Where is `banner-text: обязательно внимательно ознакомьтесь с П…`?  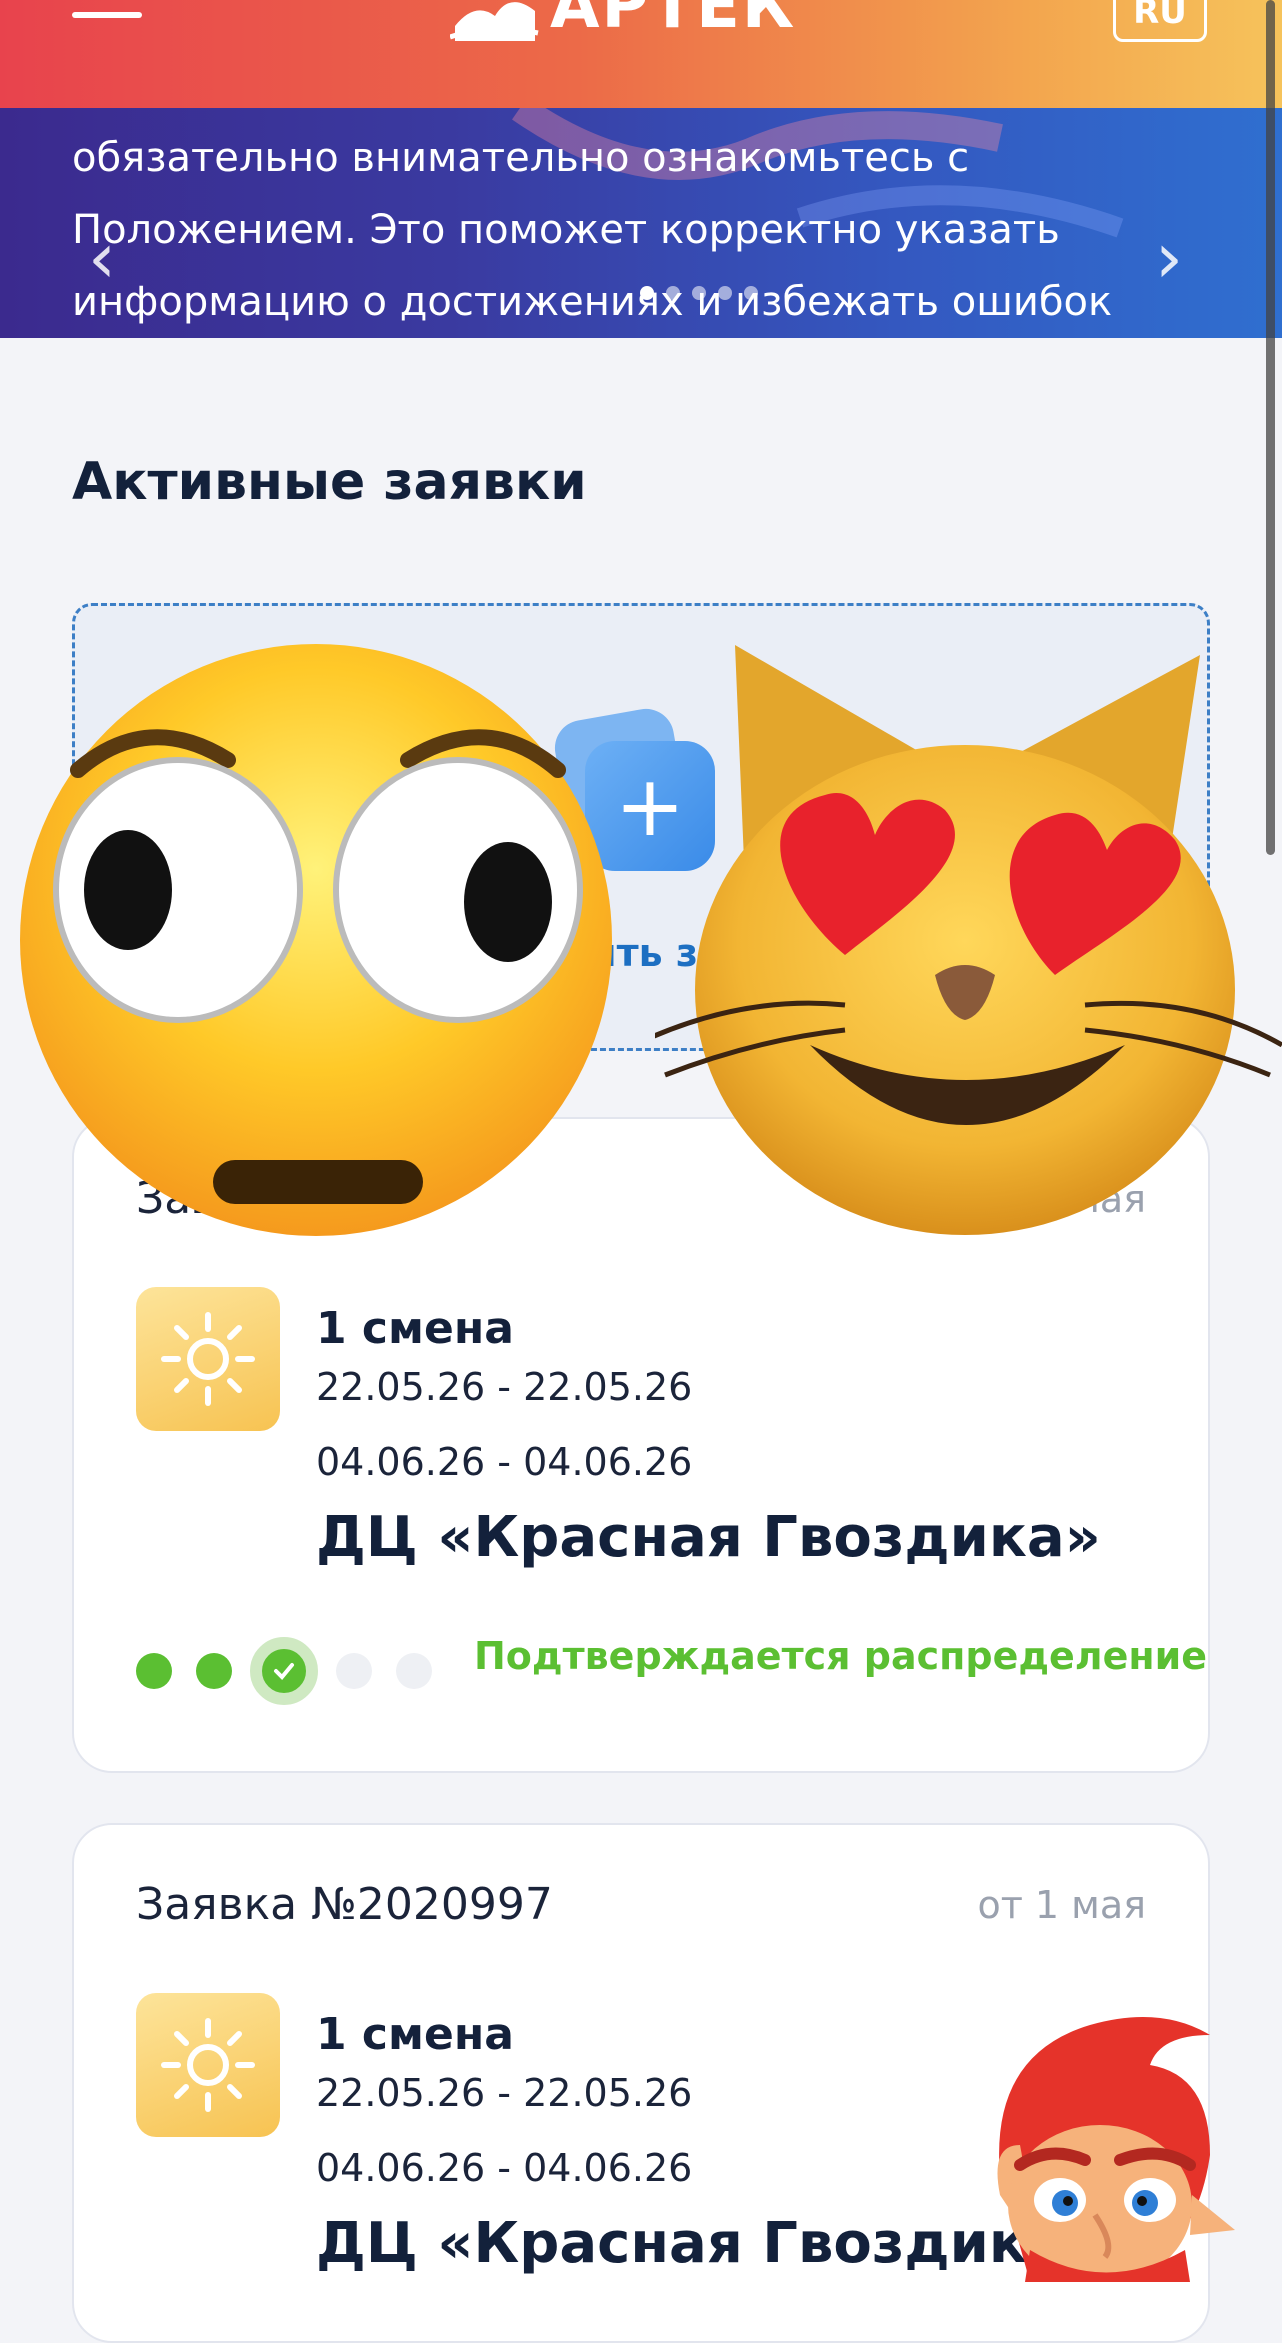 banner-text: обязательно внимательно ознакомьтесь с П… is located at coordinates (592, 230).